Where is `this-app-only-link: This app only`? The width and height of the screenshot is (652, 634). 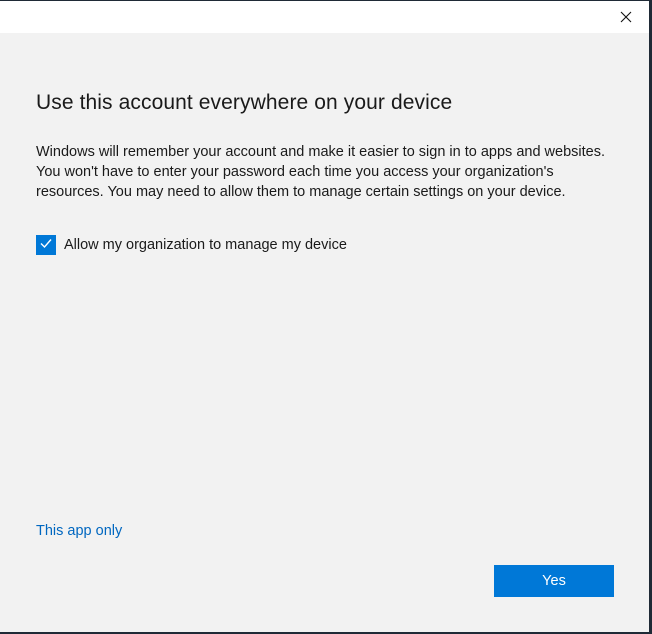 this-app-only-link: This app only is located at coordinates (79, 531).